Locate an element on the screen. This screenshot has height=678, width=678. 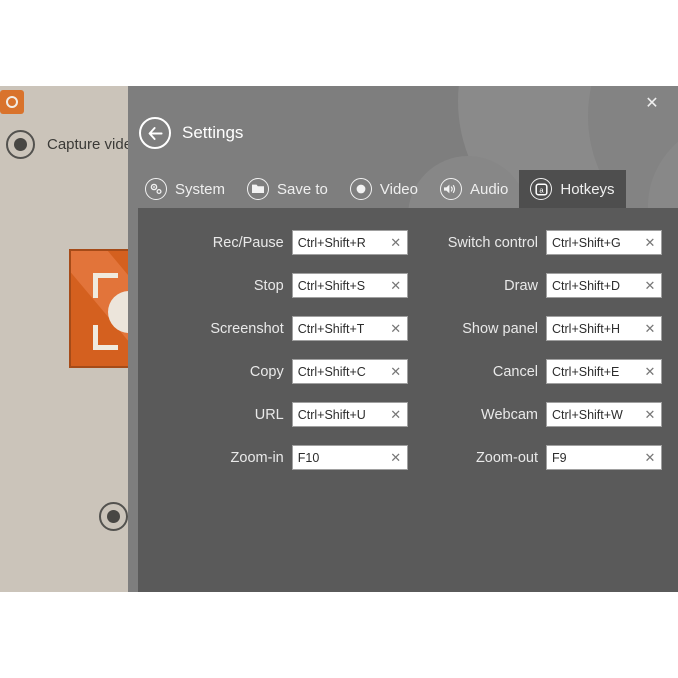
secondary-radio is located at coordinates (113, 516).